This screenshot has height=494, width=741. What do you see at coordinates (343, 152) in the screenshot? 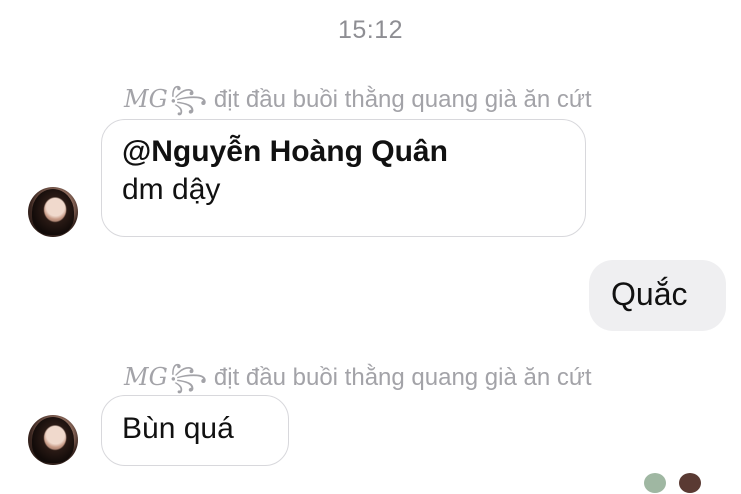
I see `user-mention: @Nguyễn Hoàng Quân` at bounding box center [343, 152].